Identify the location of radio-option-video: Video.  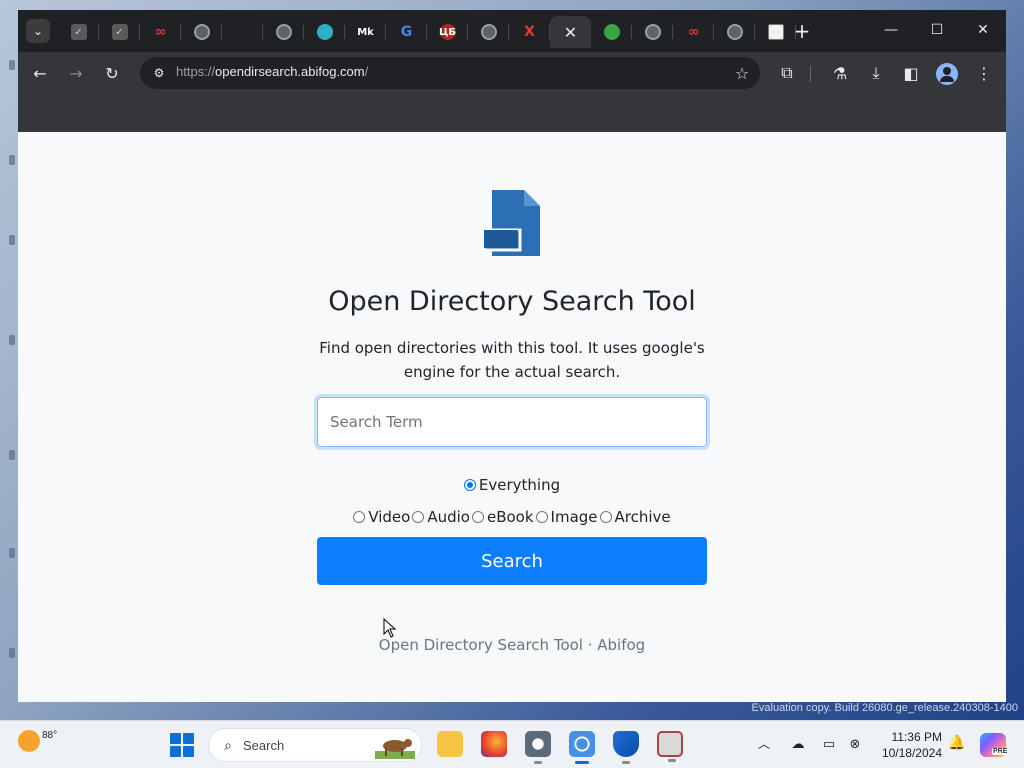
(381, 517).